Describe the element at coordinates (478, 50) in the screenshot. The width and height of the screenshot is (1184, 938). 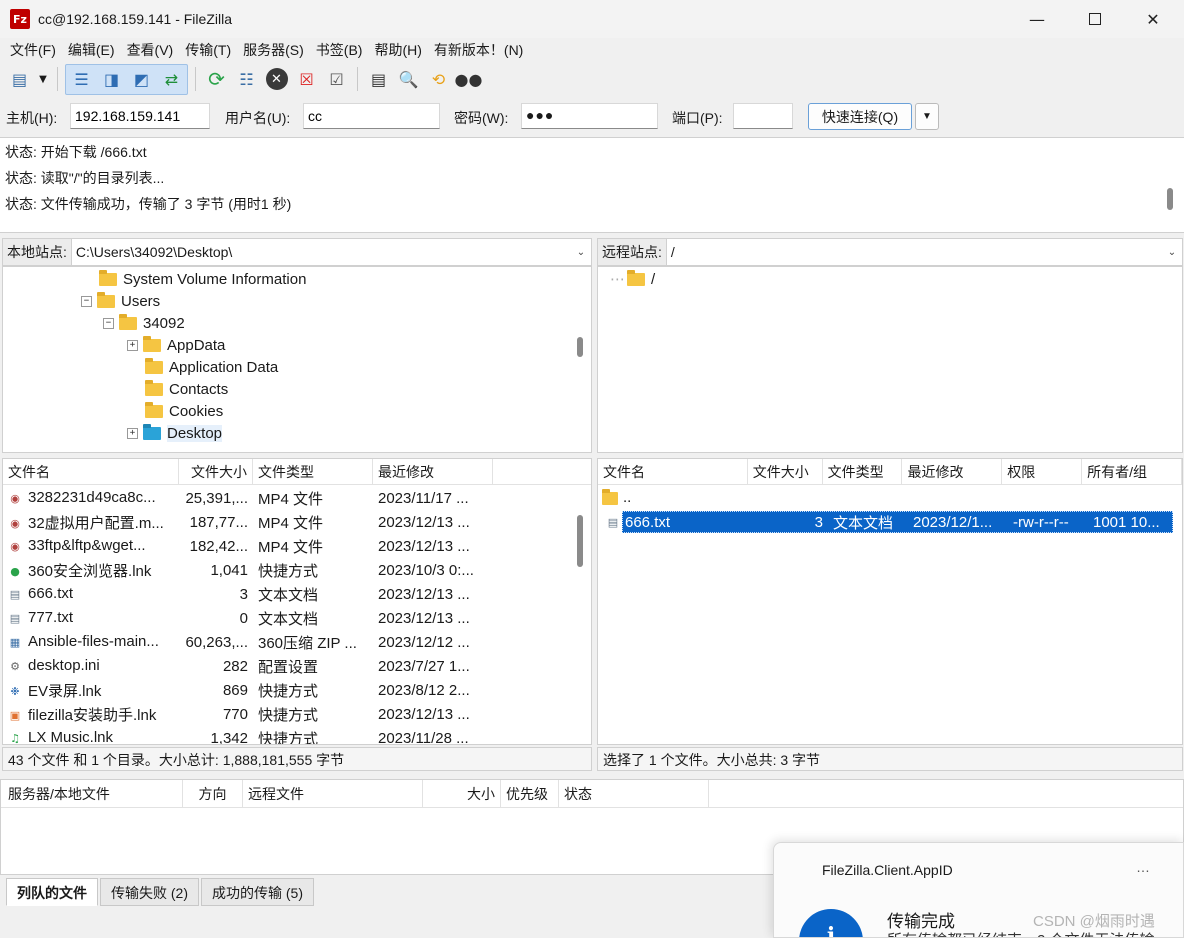
I see `menu-new-version: 有新版本！(N)` at that location.